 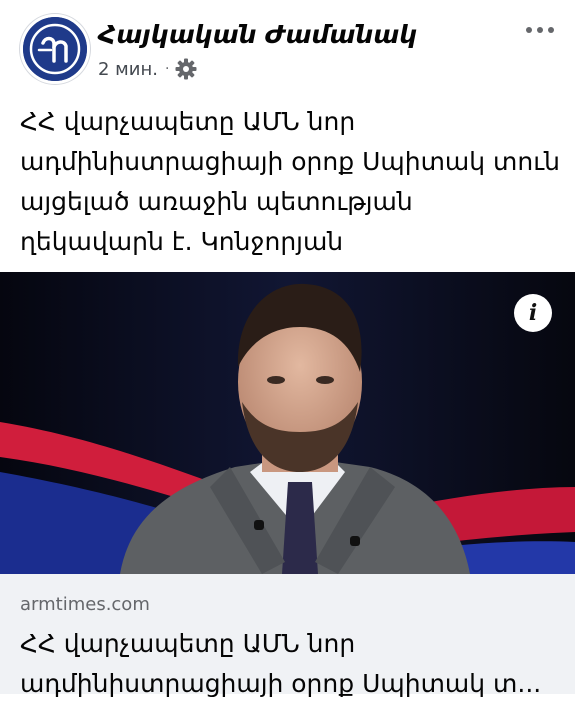 I want to click on info-icon: i, so click(x=533, y=313).